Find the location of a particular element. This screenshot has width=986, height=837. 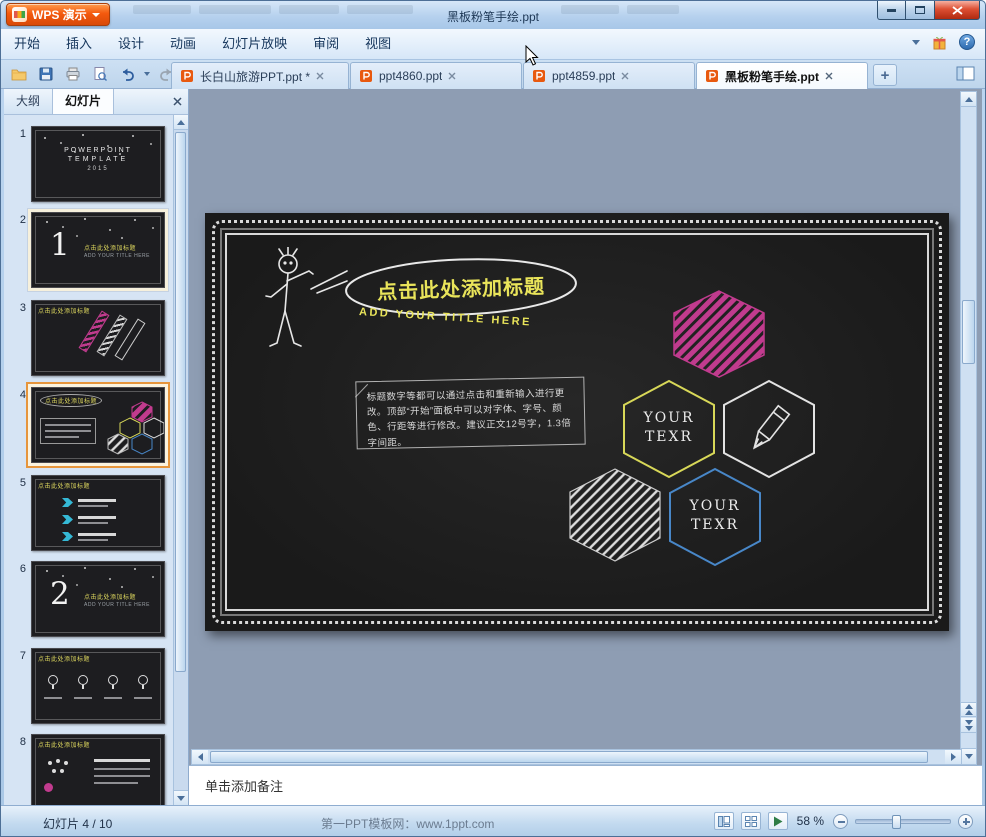

save-icon is located at coordinates (46, 74).